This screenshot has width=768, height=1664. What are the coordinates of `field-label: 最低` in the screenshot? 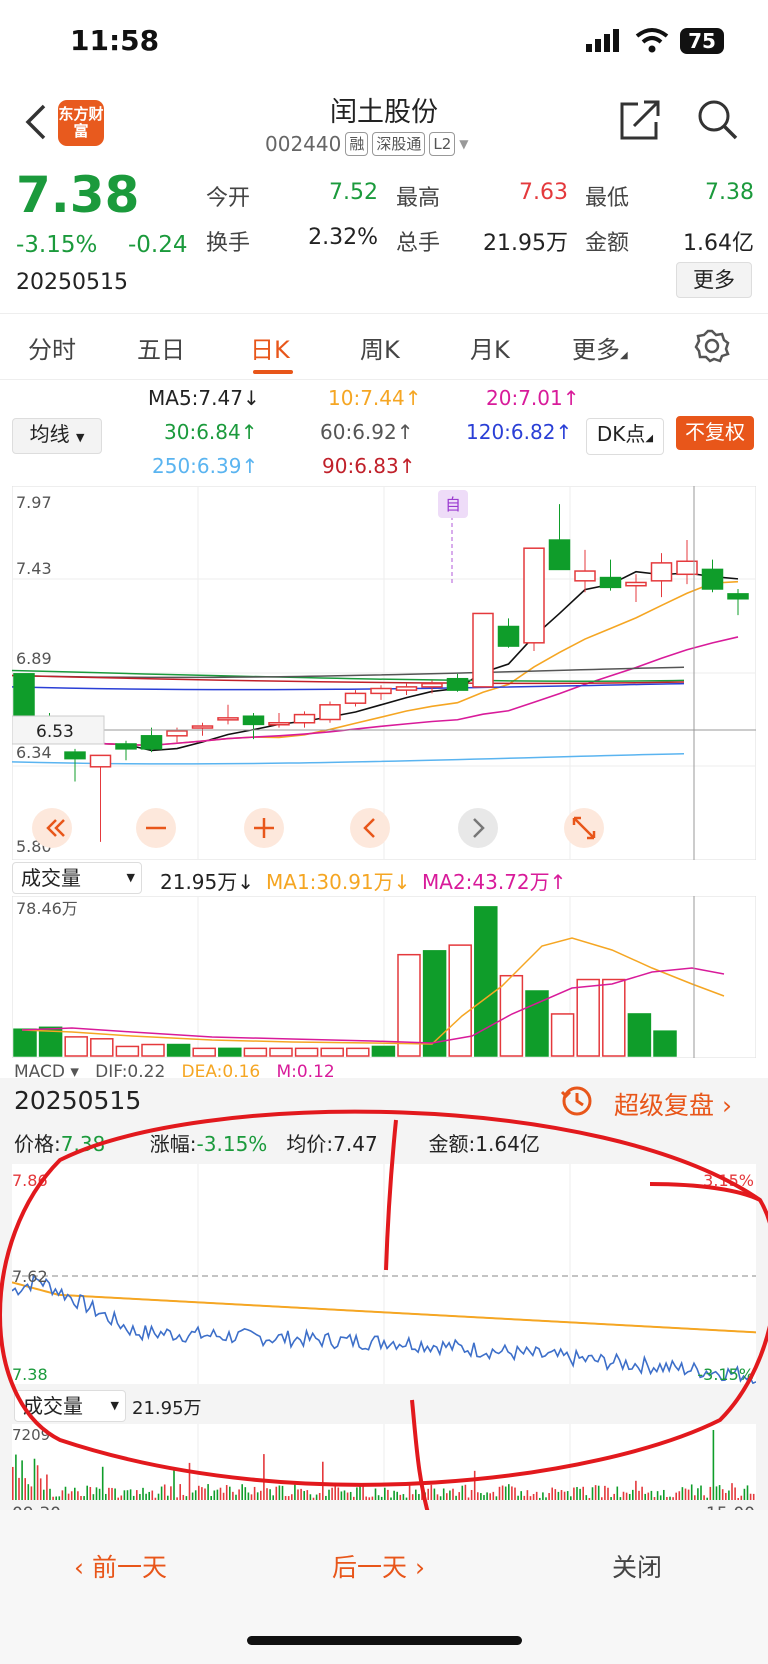 It's located at (607, 198).